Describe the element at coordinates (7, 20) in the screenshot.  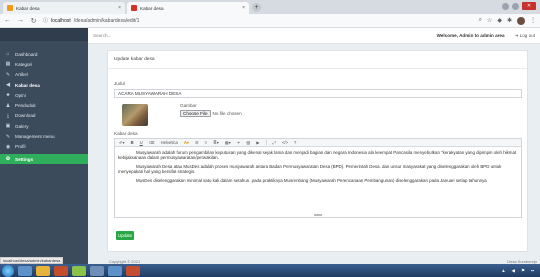
I see `back-icon: ←` at that location.